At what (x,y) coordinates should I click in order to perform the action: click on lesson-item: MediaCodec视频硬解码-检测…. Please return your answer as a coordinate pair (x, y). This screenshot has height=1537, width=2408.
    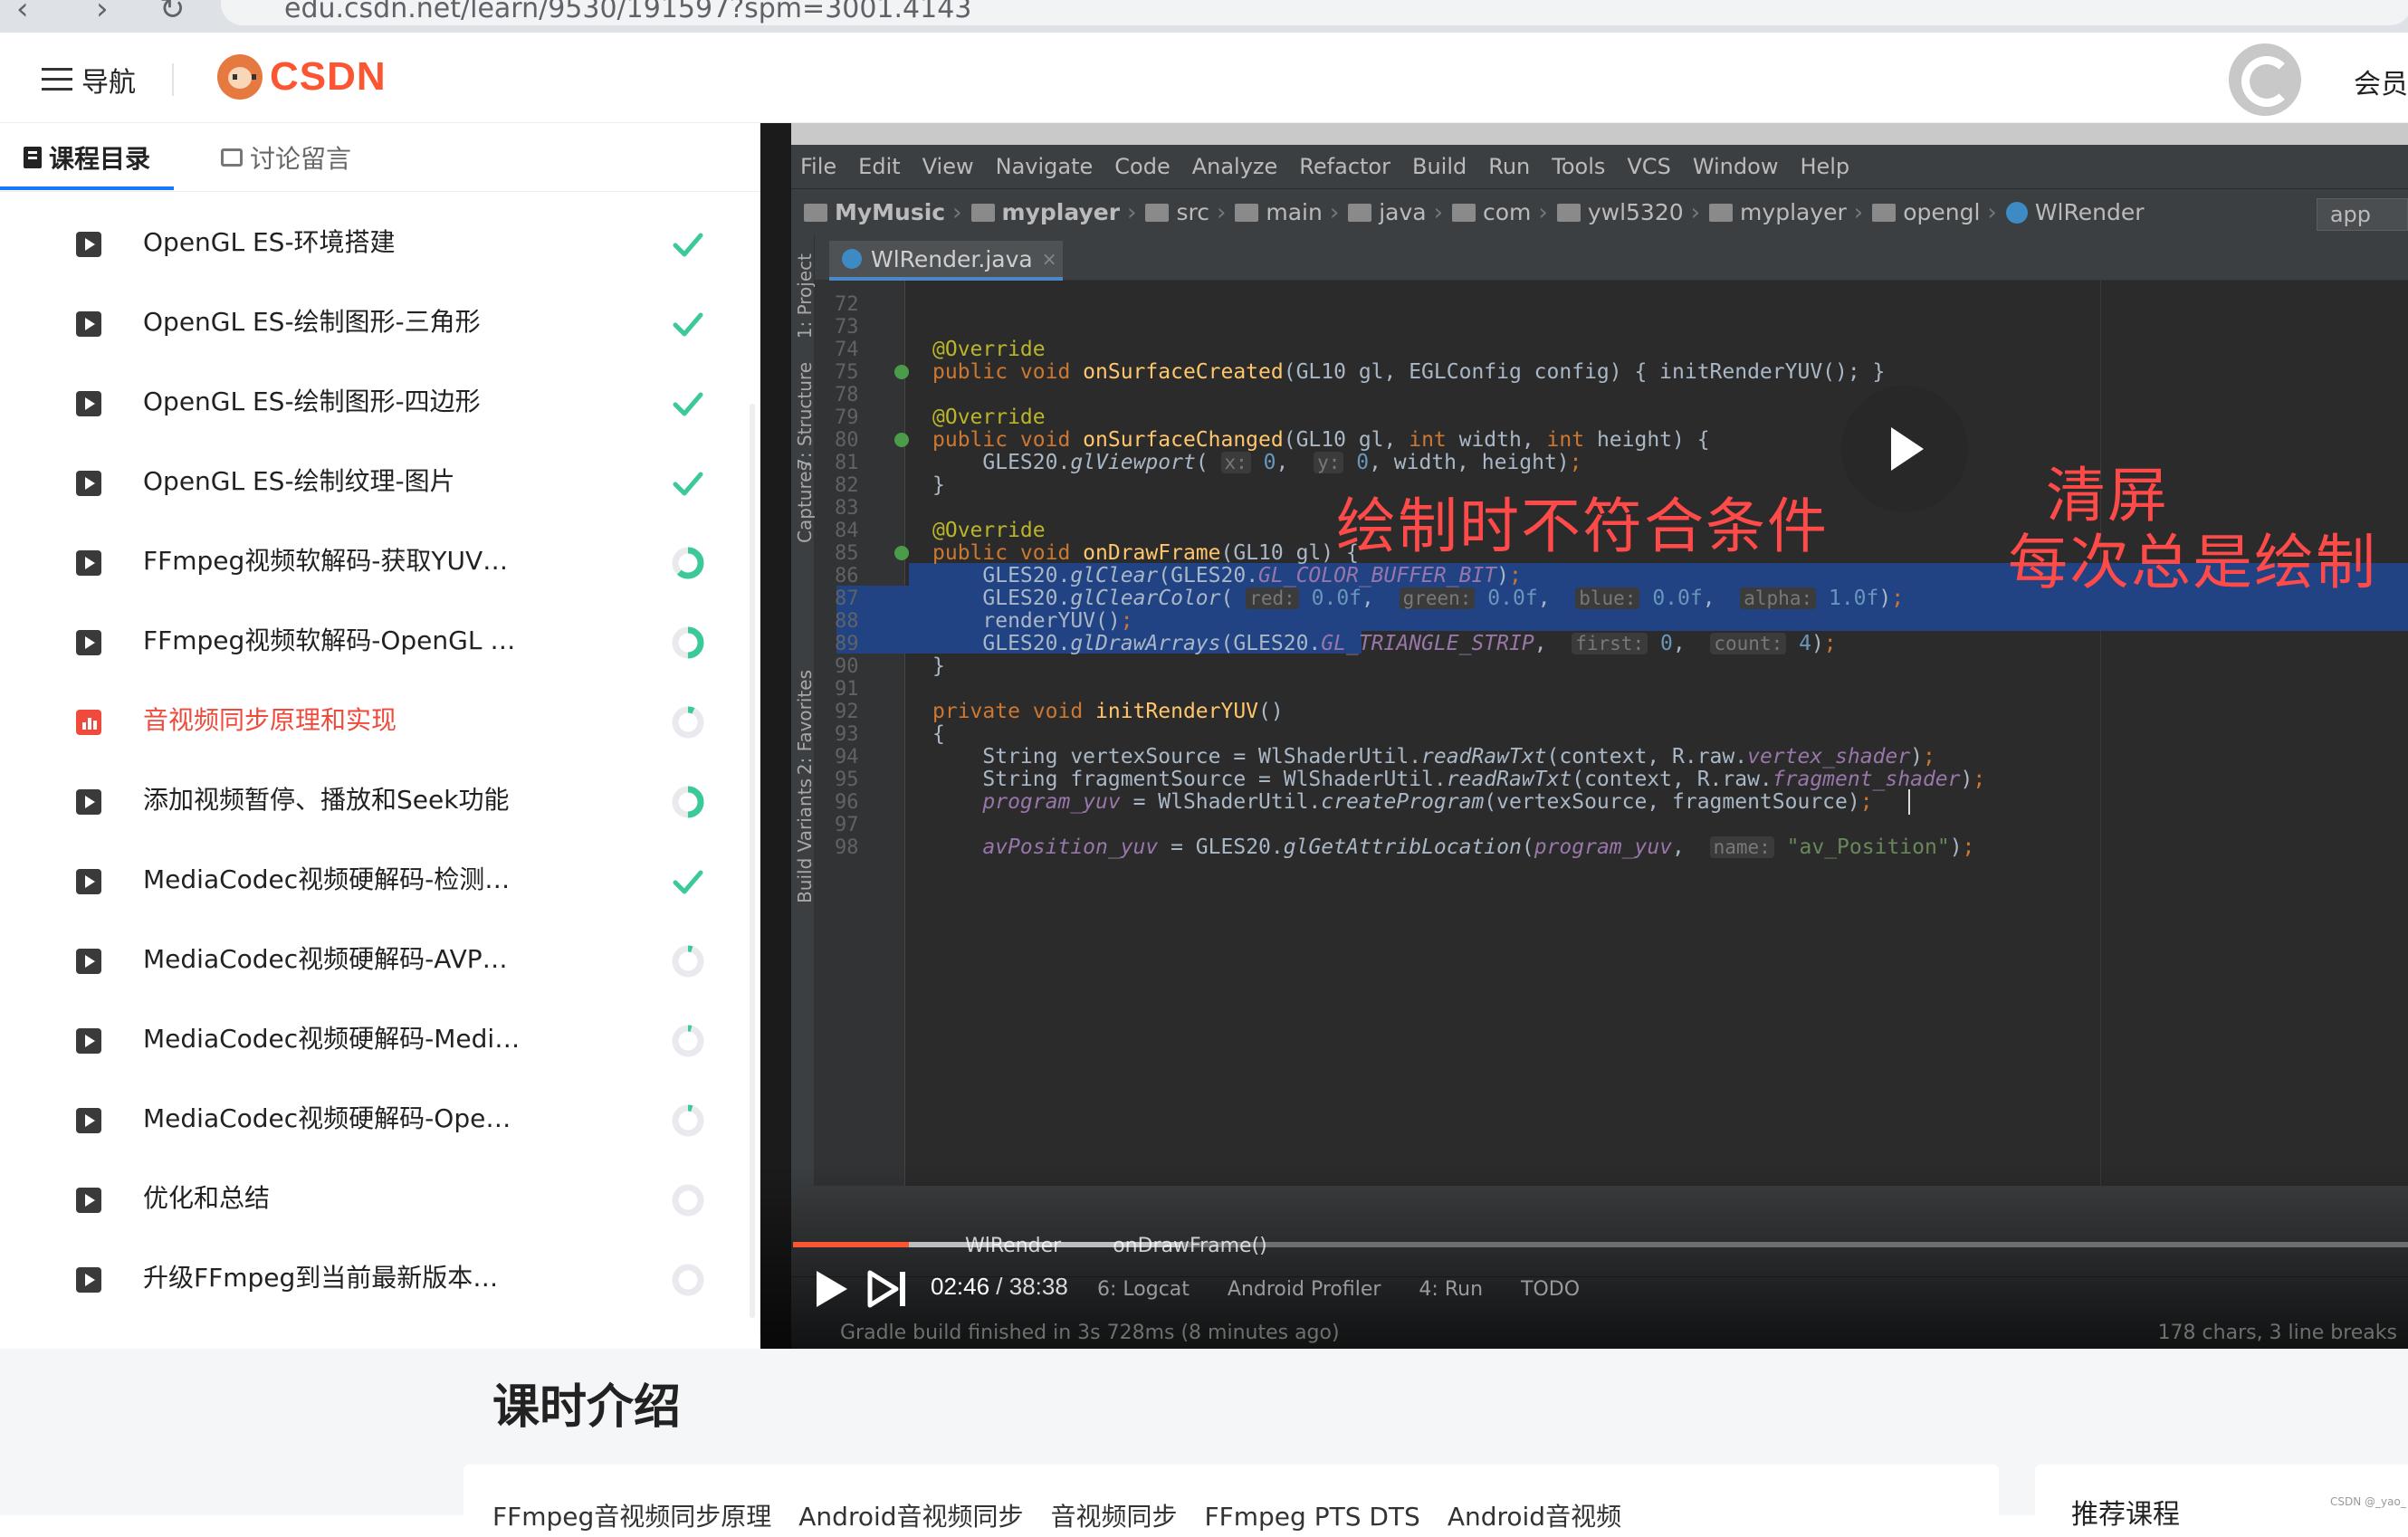
    Looking at the image, I should click on (371, 880).